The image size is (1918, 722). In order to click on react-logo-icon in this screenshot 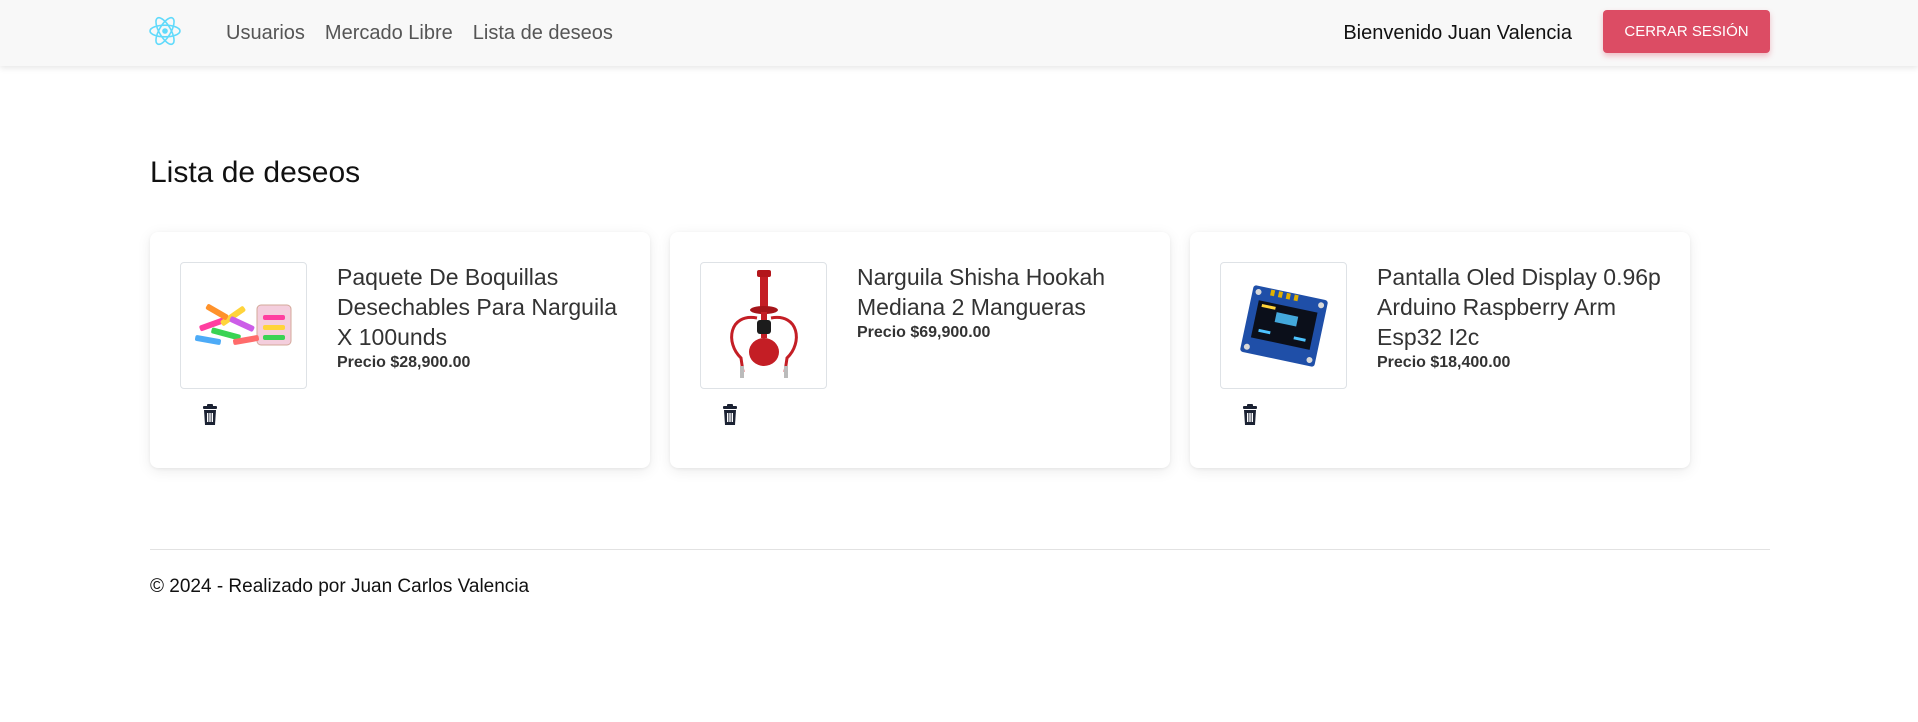, I will do `click(165, 31)`.